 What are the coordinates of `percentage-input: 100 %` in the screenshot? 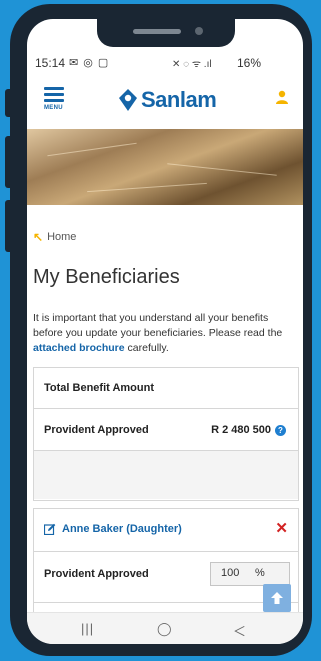 It's located at (250, 574).